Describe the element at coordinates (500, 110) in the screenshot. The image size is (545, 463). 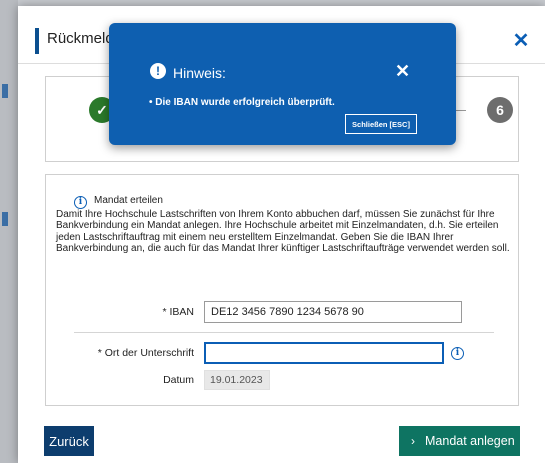
I see `step-6: 6` at that location.